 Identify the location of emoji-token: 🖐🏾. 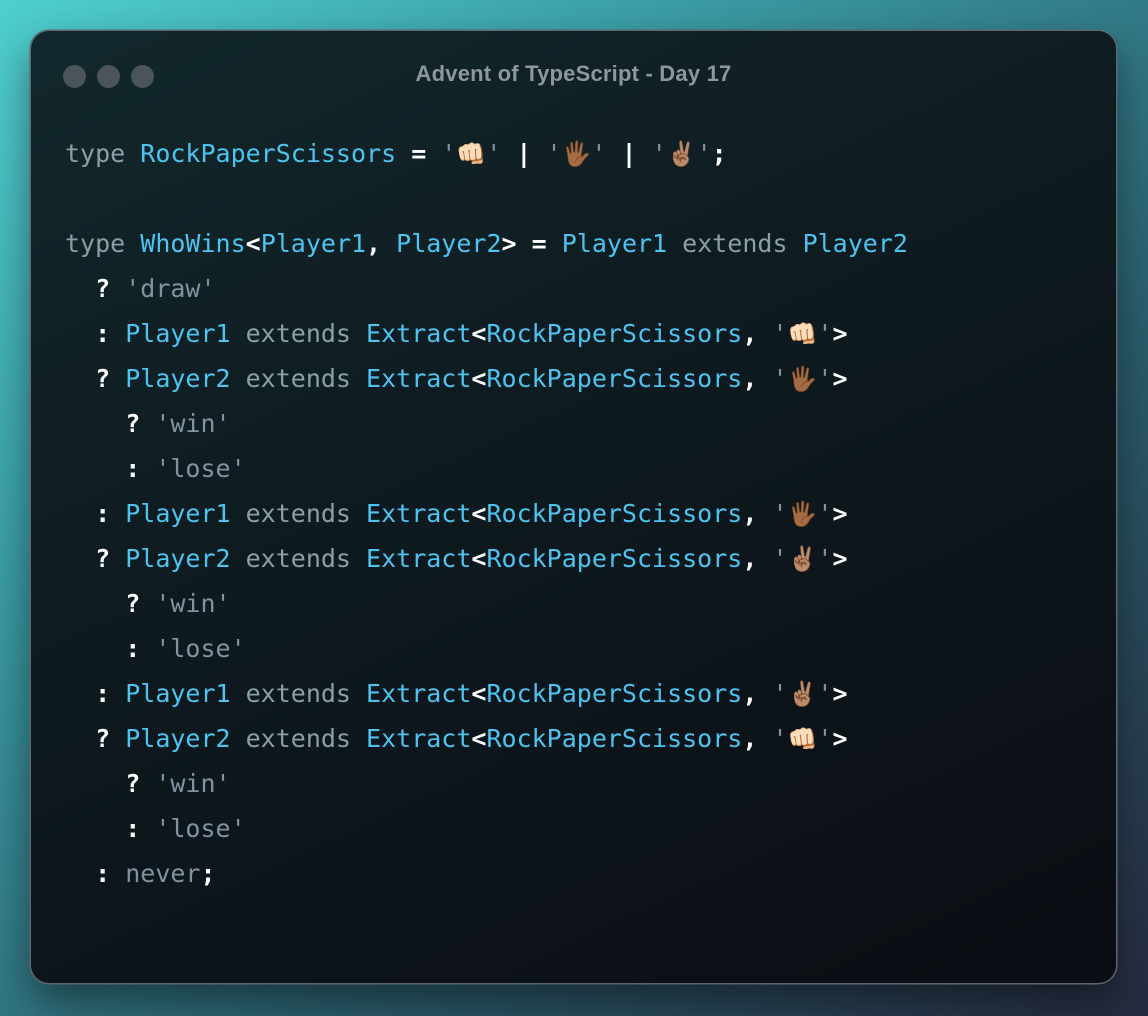
(802, 514).